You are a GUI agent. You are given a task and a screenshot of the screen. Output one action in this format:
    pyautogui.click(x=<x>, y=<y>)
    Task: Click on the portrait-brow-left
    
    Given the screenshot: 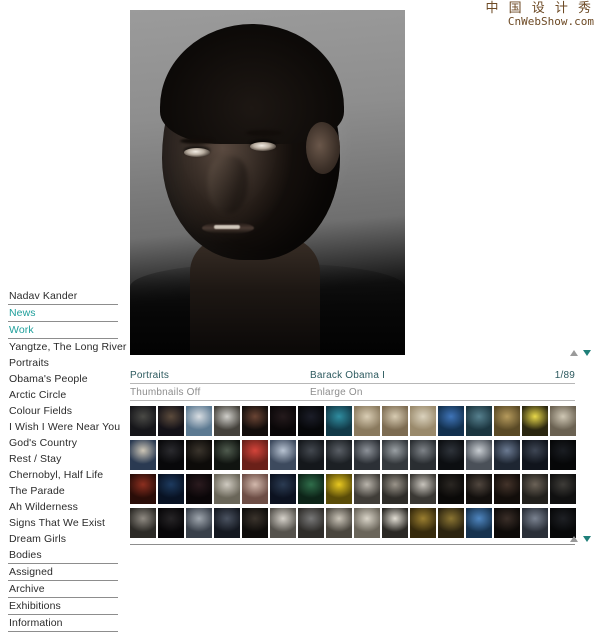 What is the action you would take?
    pyautogui.click(x=197, y=141)
    